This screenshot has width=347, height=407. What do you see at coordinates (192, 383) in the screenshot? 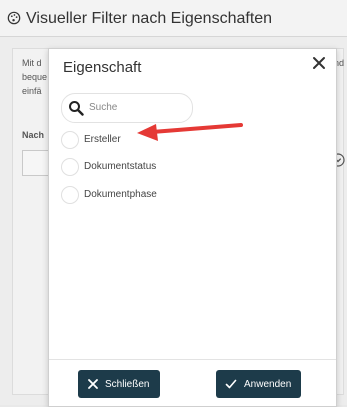
I see `dialog-footer: Schließen Anwenden` at bounding box center [192, 383].